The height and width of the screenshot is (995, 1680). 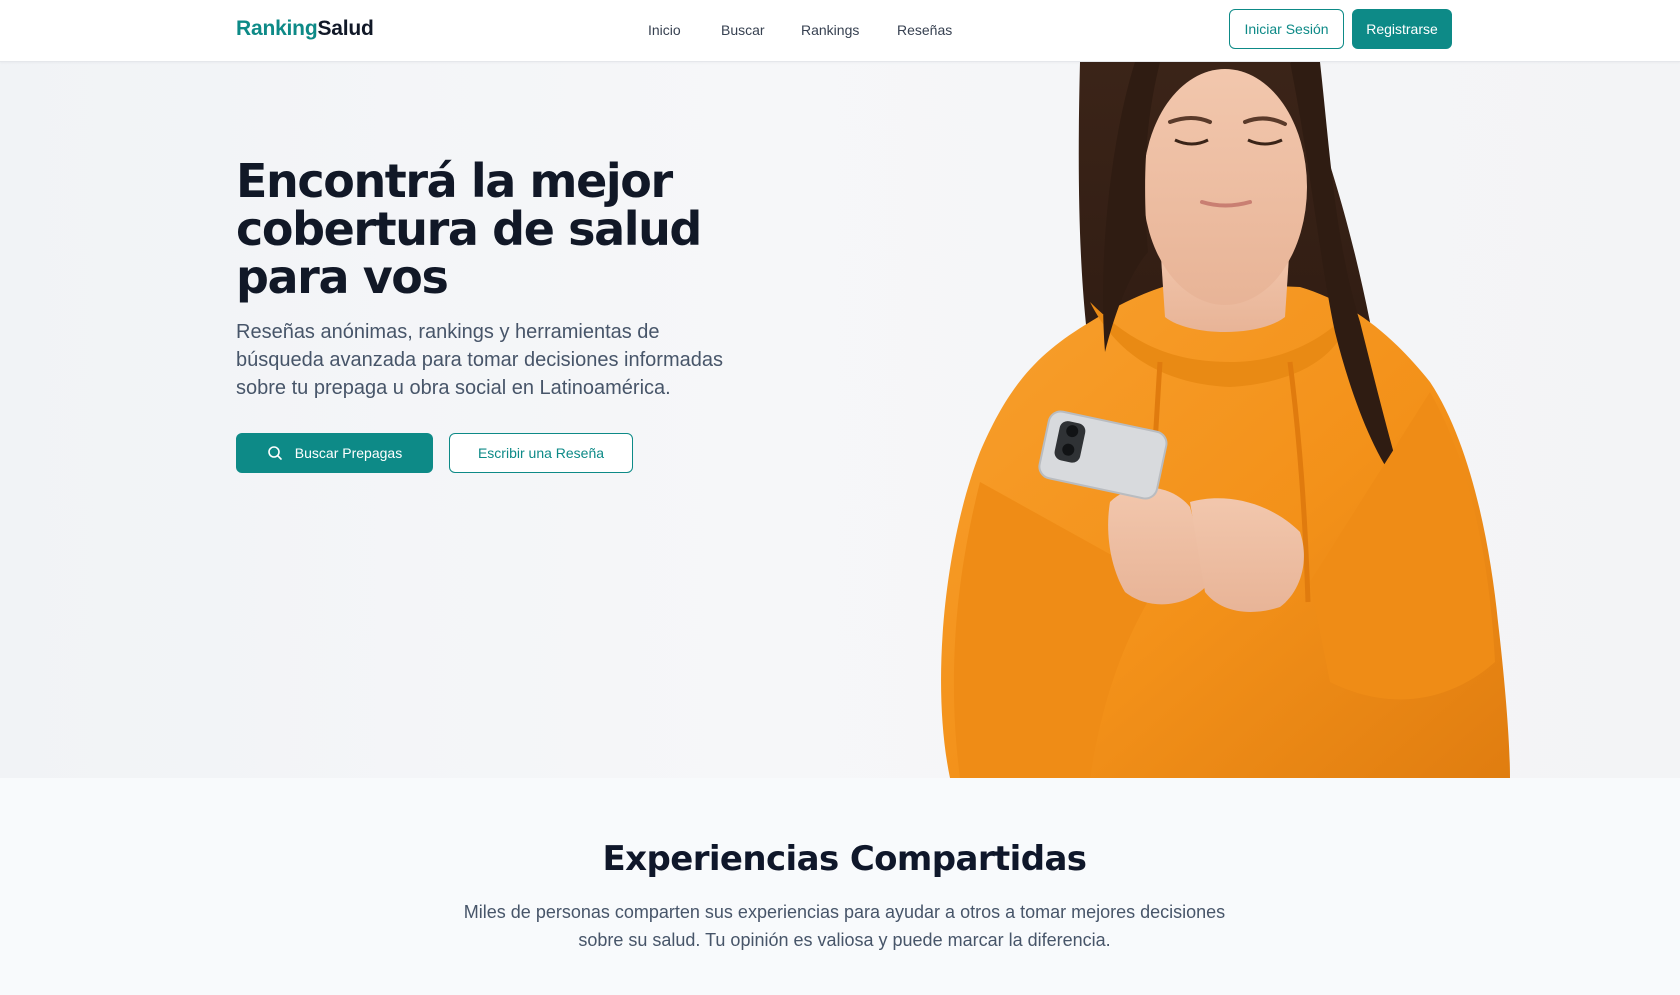 I want to click on section-title: Experiencias Compartidas, so click(x=844, y=859).